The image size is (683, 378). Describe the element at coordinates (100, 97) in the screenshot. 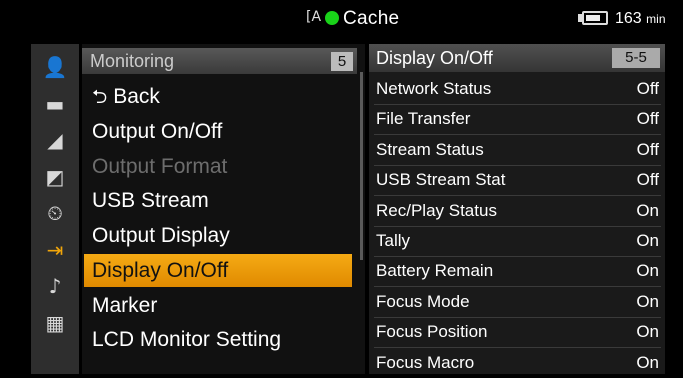

I see `back-arrow-icon: ⮌` at that location.